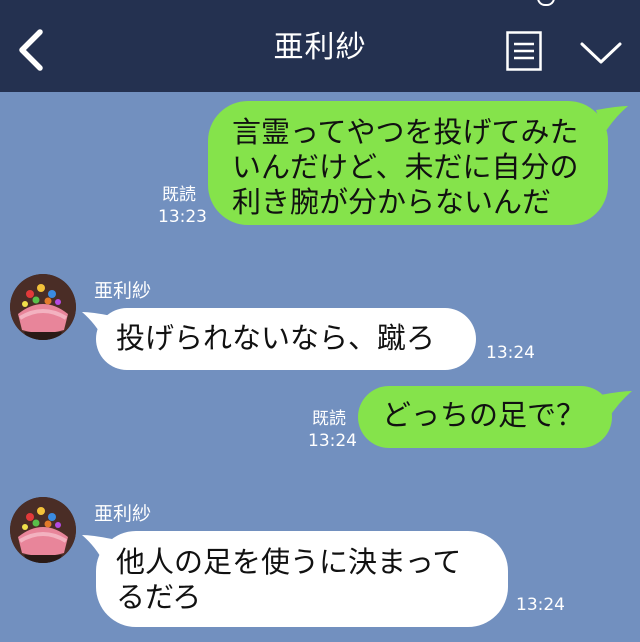 This screenshot has height=642, width=640. I want to click on message-bubble-outgoing: どっちの足で？, so click(485, 417).